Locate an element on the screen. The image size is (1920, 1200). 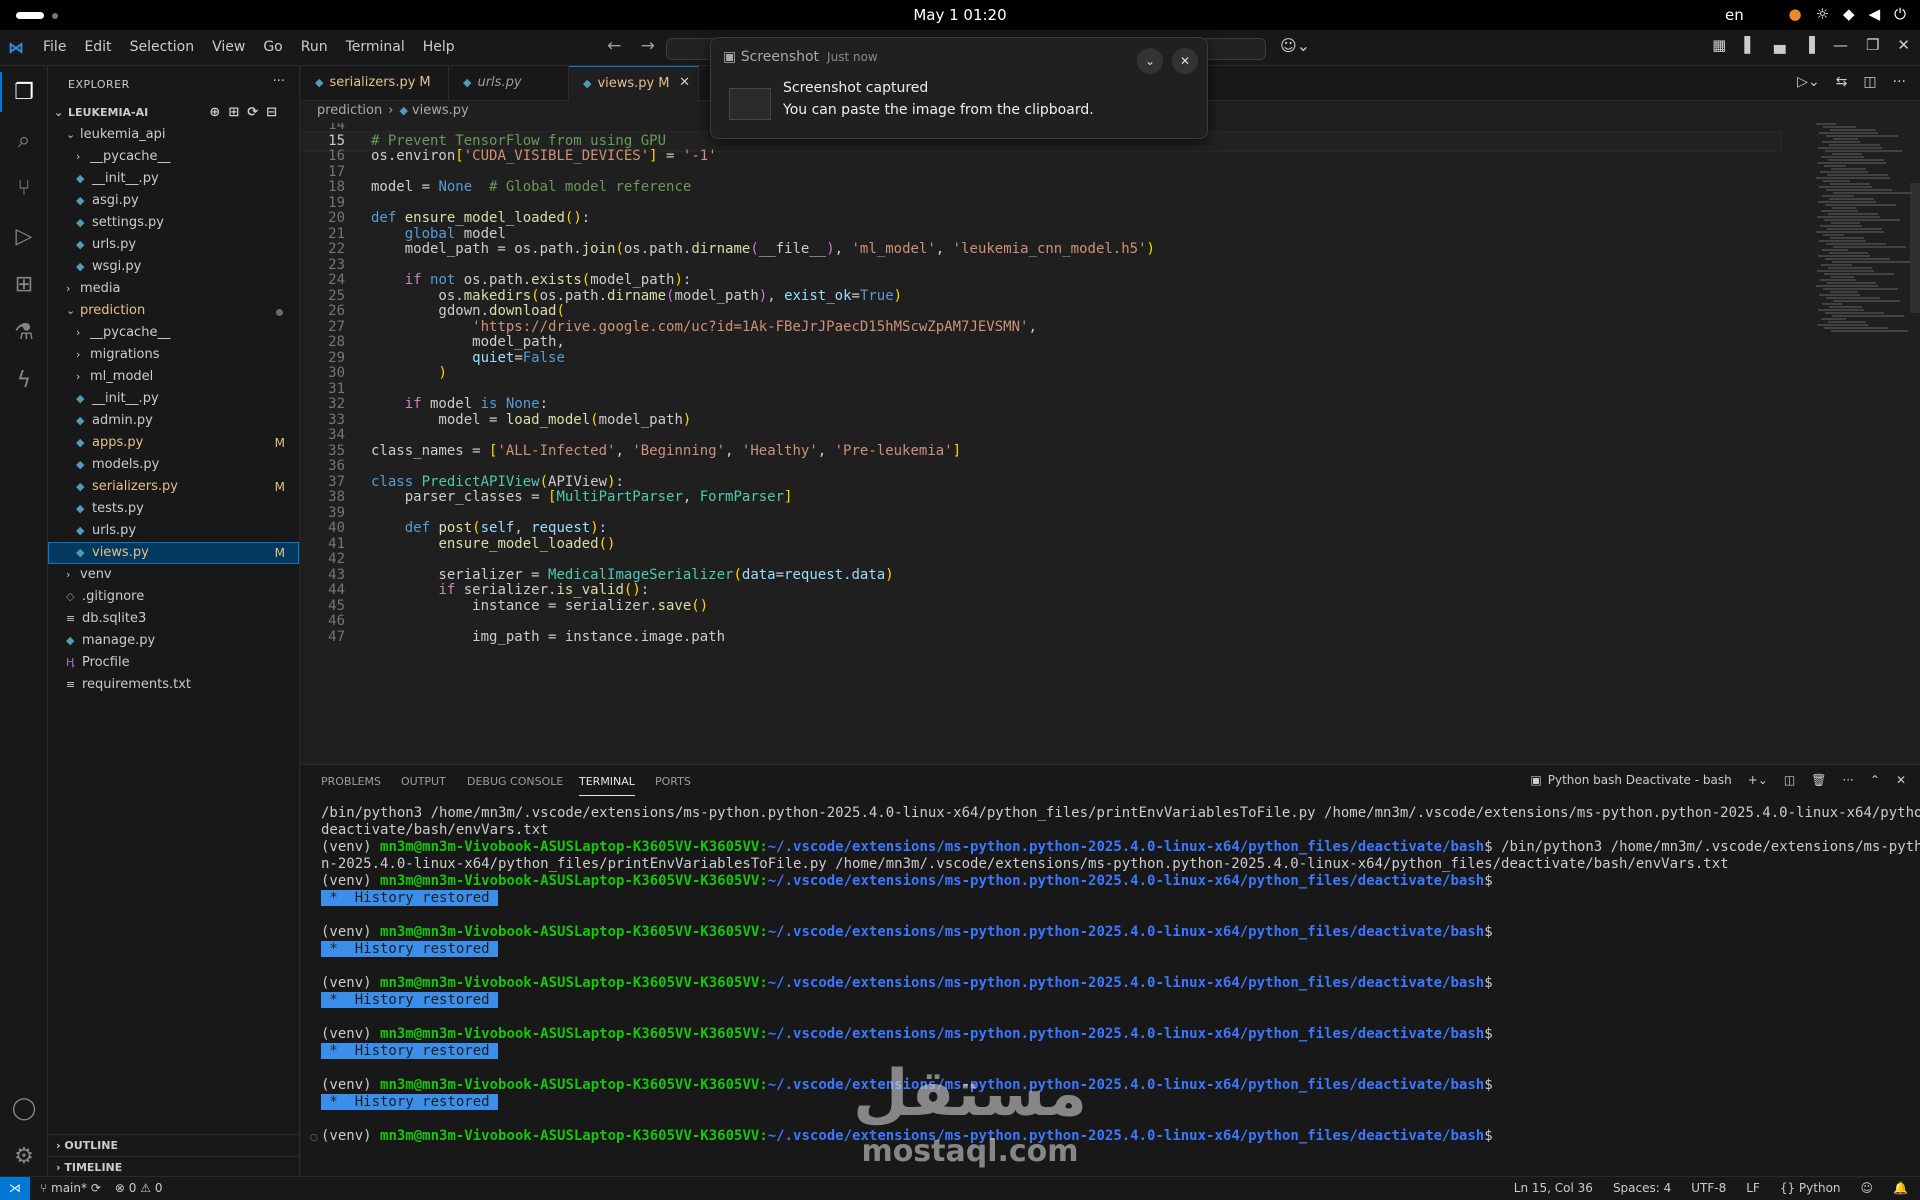
tree-item: ◆ models.py is located at coordinates (173, 465).